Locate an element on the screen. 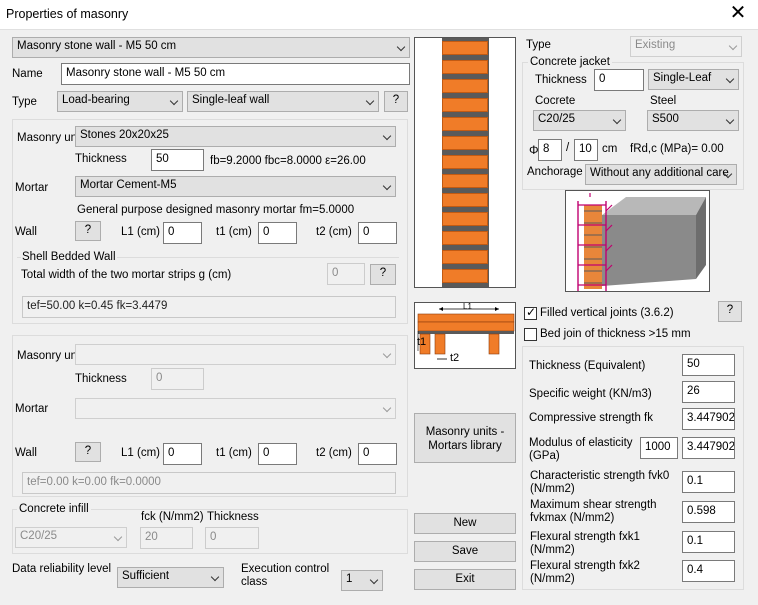 The height and width of the screenshot is (605, 758). jacket-type-select: Existing is located at coordinates (686, 46).